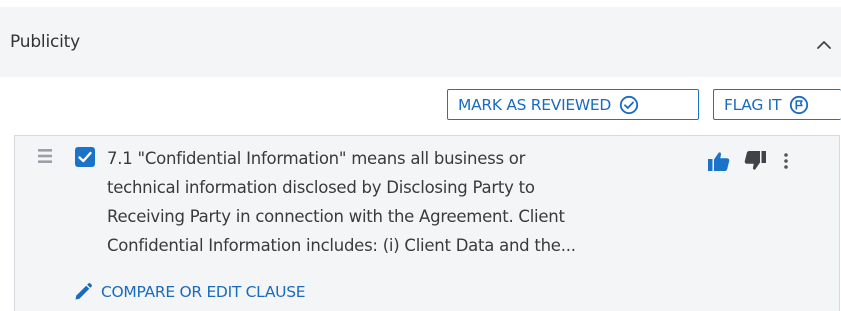 Image resolution: width=841 pixels, height=311 pixels. Describe the element at coordinates (755, 161) in the screenshot. I see `thumbs-down-icon` at that location.